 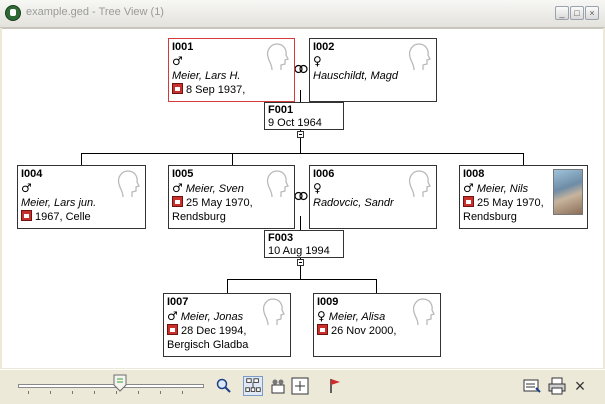 I want to click on person-card-i009: I009 ♀ Meier, Alisa 26 Nov 2000,, so click(x=377, y=325).